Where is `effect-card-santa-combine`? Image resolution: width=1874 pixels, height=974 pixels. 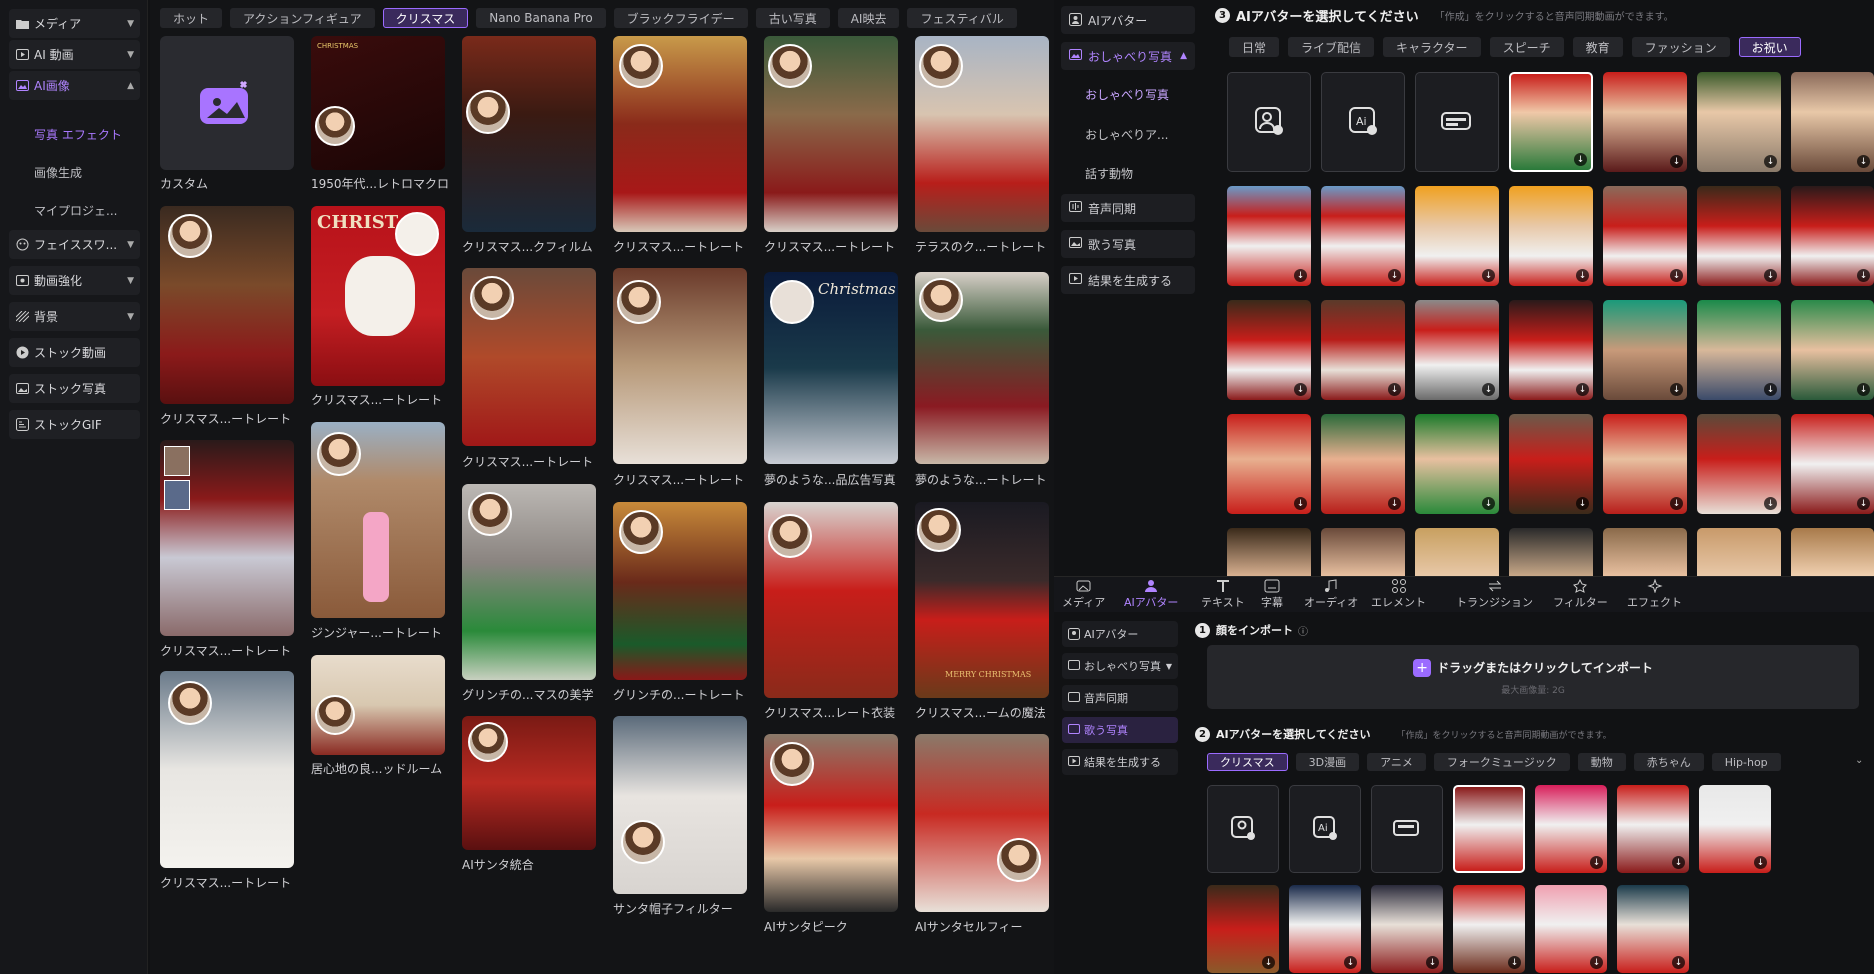
effect-card-santa-combine is located at coordinates (529, 783).